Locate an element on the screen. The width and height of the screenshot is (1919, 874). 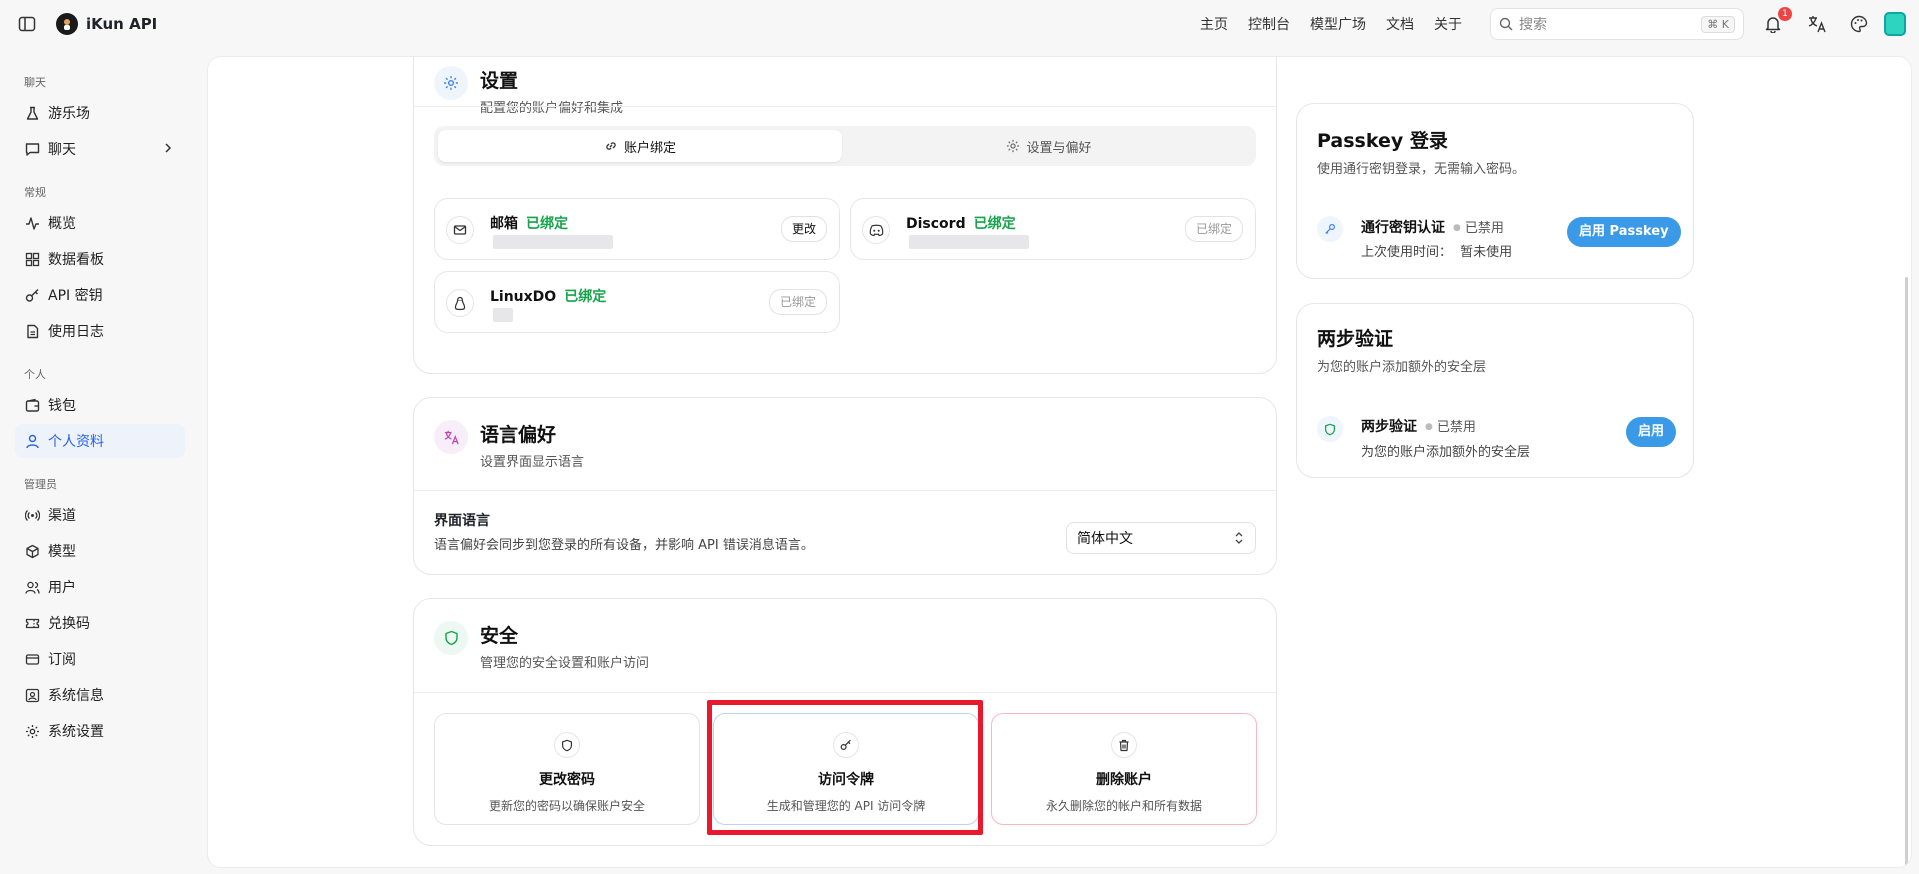
sidebar-section-admin: 管理员 is located at coordinates (40, 484).